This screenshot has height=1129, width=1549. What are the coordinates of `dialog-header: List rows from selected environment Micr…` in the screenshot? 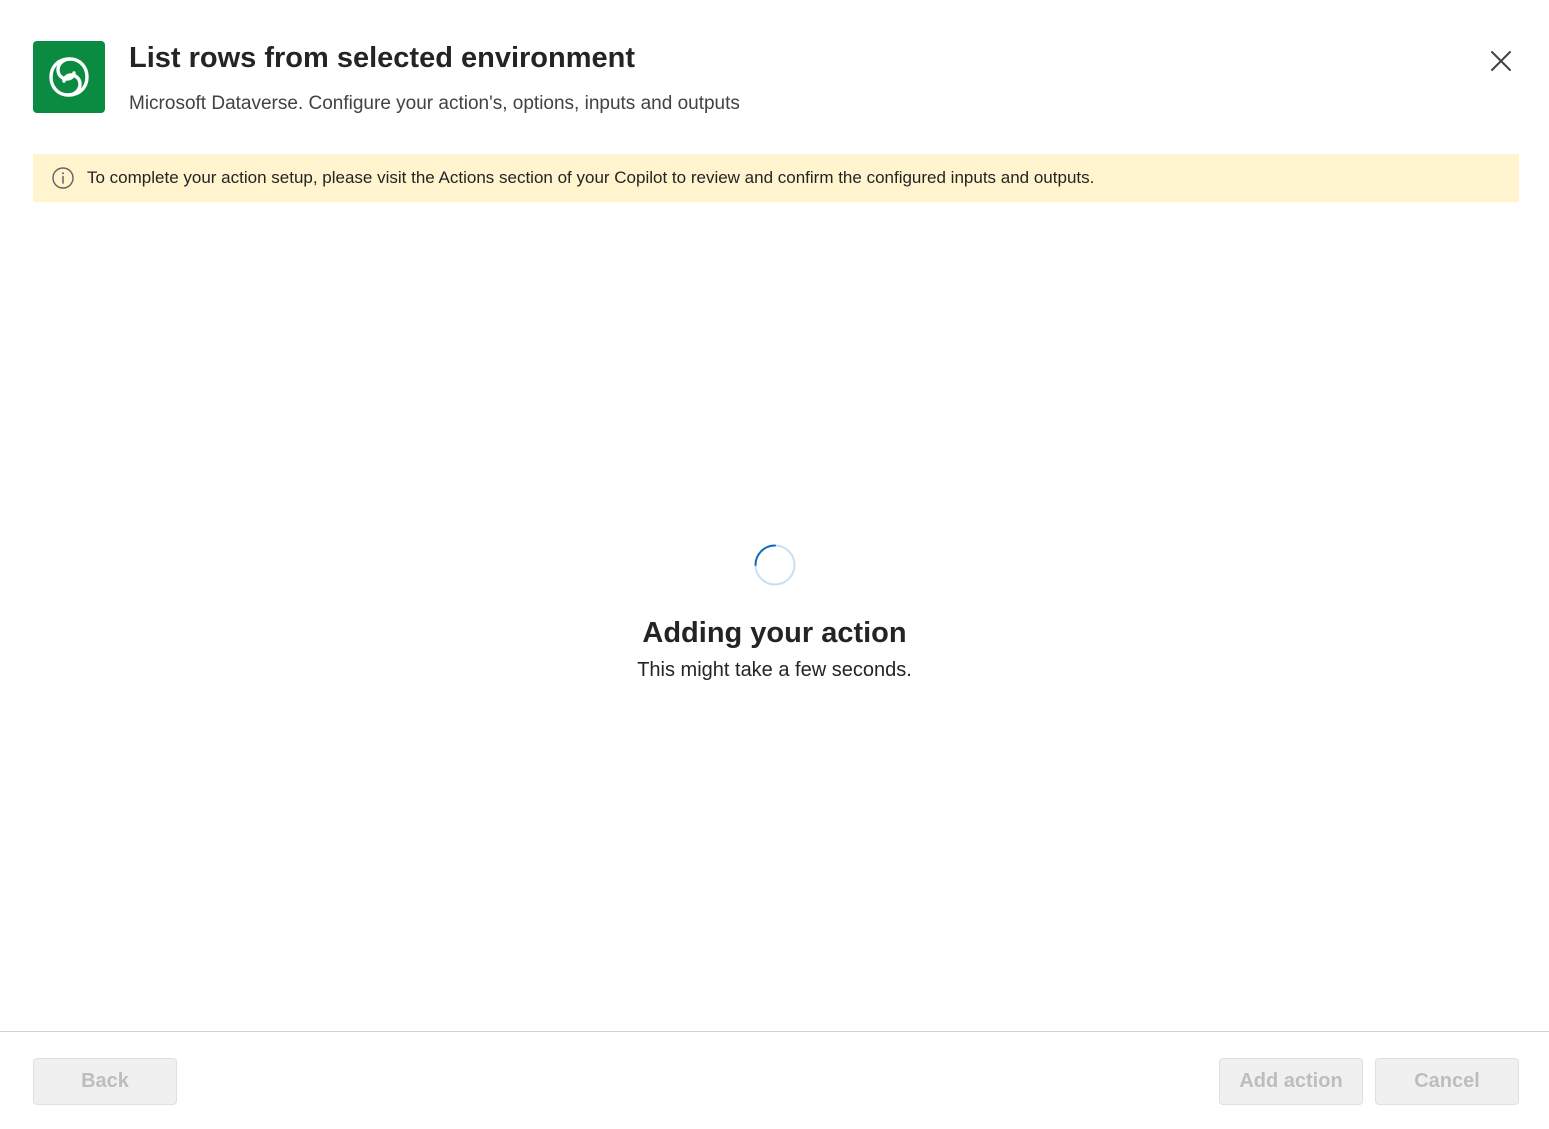 It's located at (776, 81).